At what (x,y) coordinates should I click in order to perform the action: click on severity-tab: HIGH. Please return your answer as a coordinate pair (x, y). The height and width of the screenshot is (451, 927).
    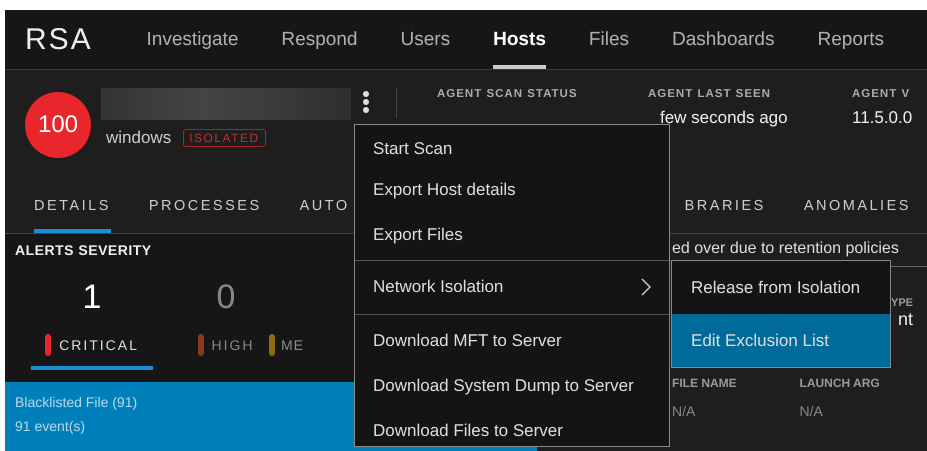
    Looking at the image, I should click on (226, 348).